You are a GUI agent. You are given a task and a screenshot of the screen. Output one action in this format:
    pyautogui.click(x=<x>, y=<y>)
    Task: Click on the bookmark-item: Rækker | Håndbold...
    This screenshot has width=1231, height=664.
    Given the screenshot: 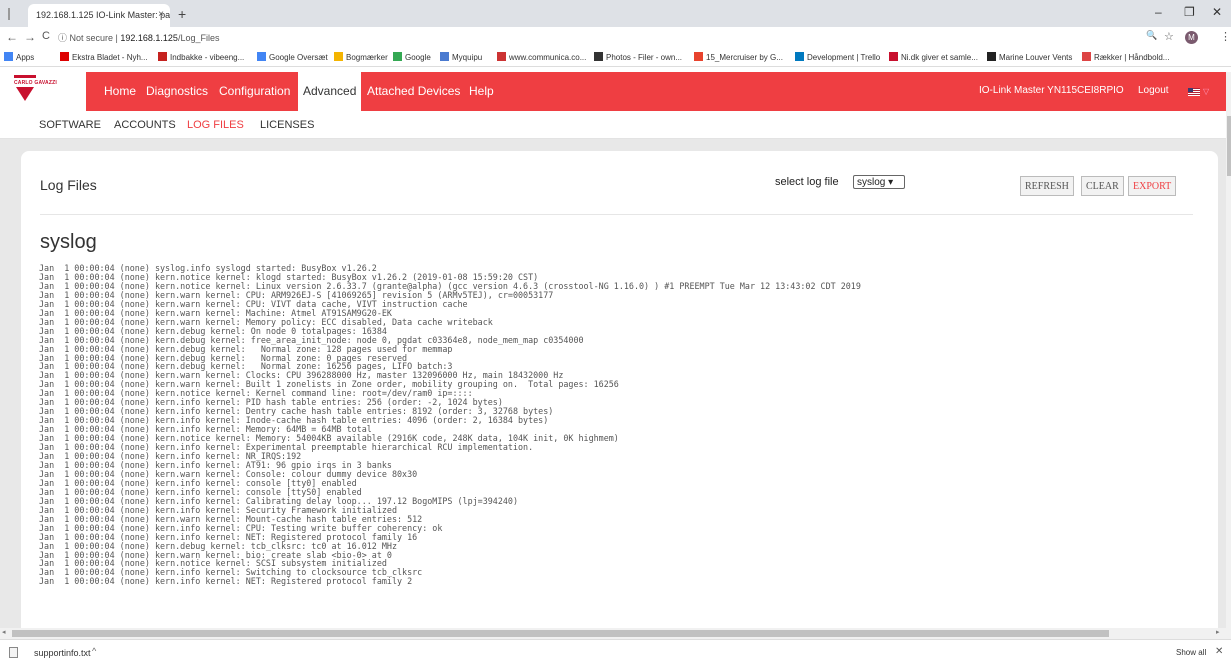 What is the action you would take?
    pyautogui.click(x=1125, y=57)
    